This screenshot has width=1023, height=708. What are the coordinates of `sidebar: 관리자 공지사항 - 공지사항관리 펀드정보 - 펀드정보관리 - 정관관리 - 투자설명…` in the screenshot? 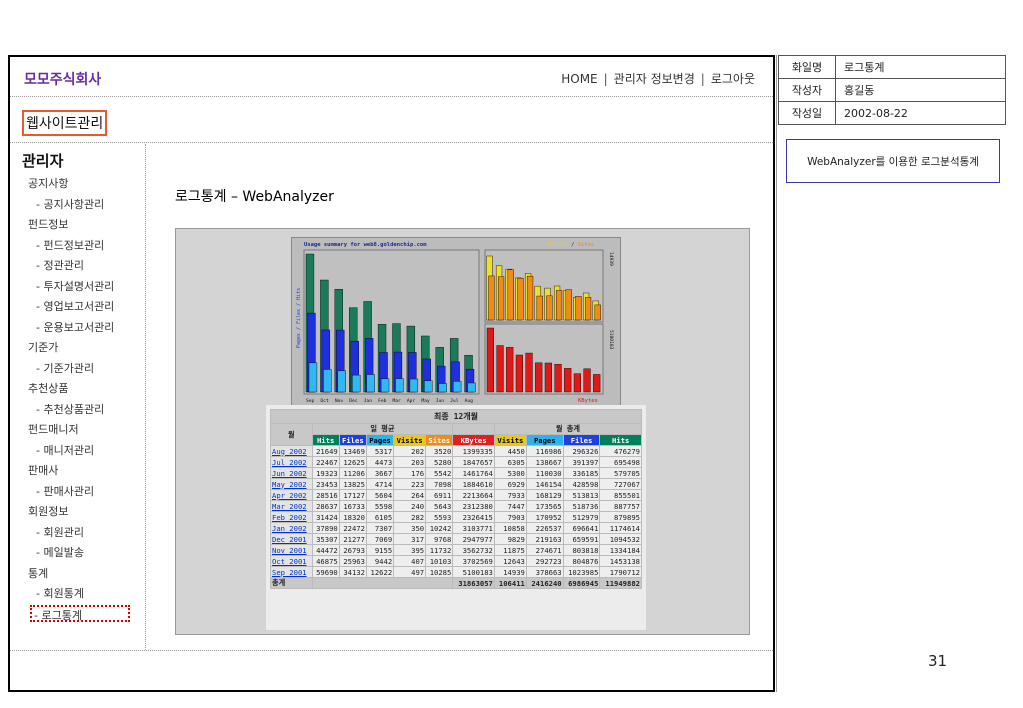 It's located at (78, 397).